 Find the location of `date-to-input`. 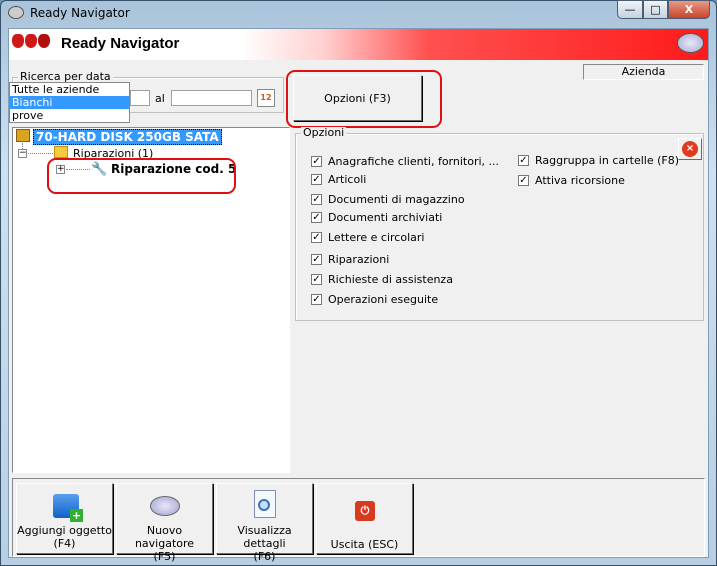

date-to-input is located at coordinates (211, 98).